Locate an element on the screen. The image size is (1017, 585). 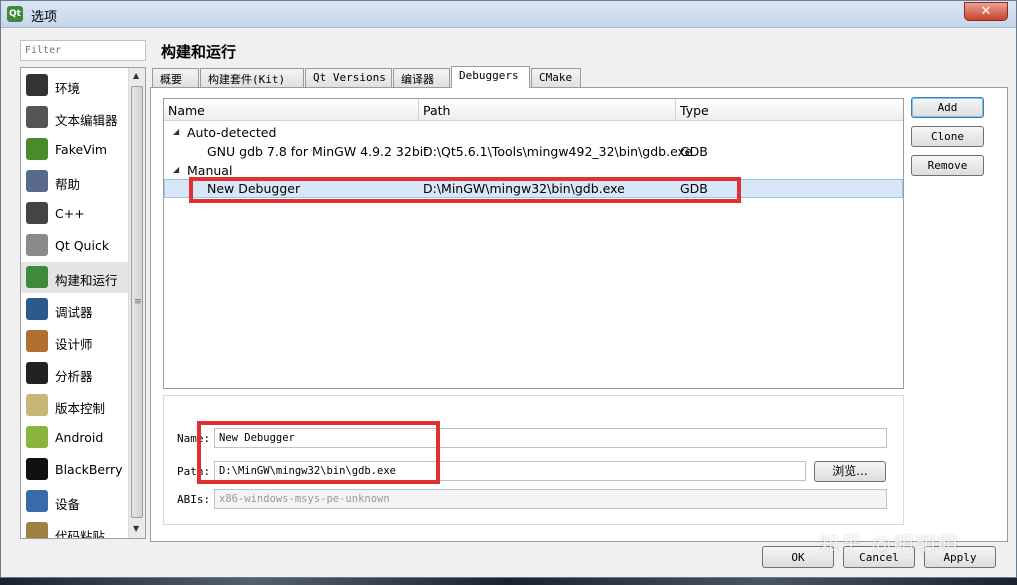
braces-icon is located at coordinates (37, 213).